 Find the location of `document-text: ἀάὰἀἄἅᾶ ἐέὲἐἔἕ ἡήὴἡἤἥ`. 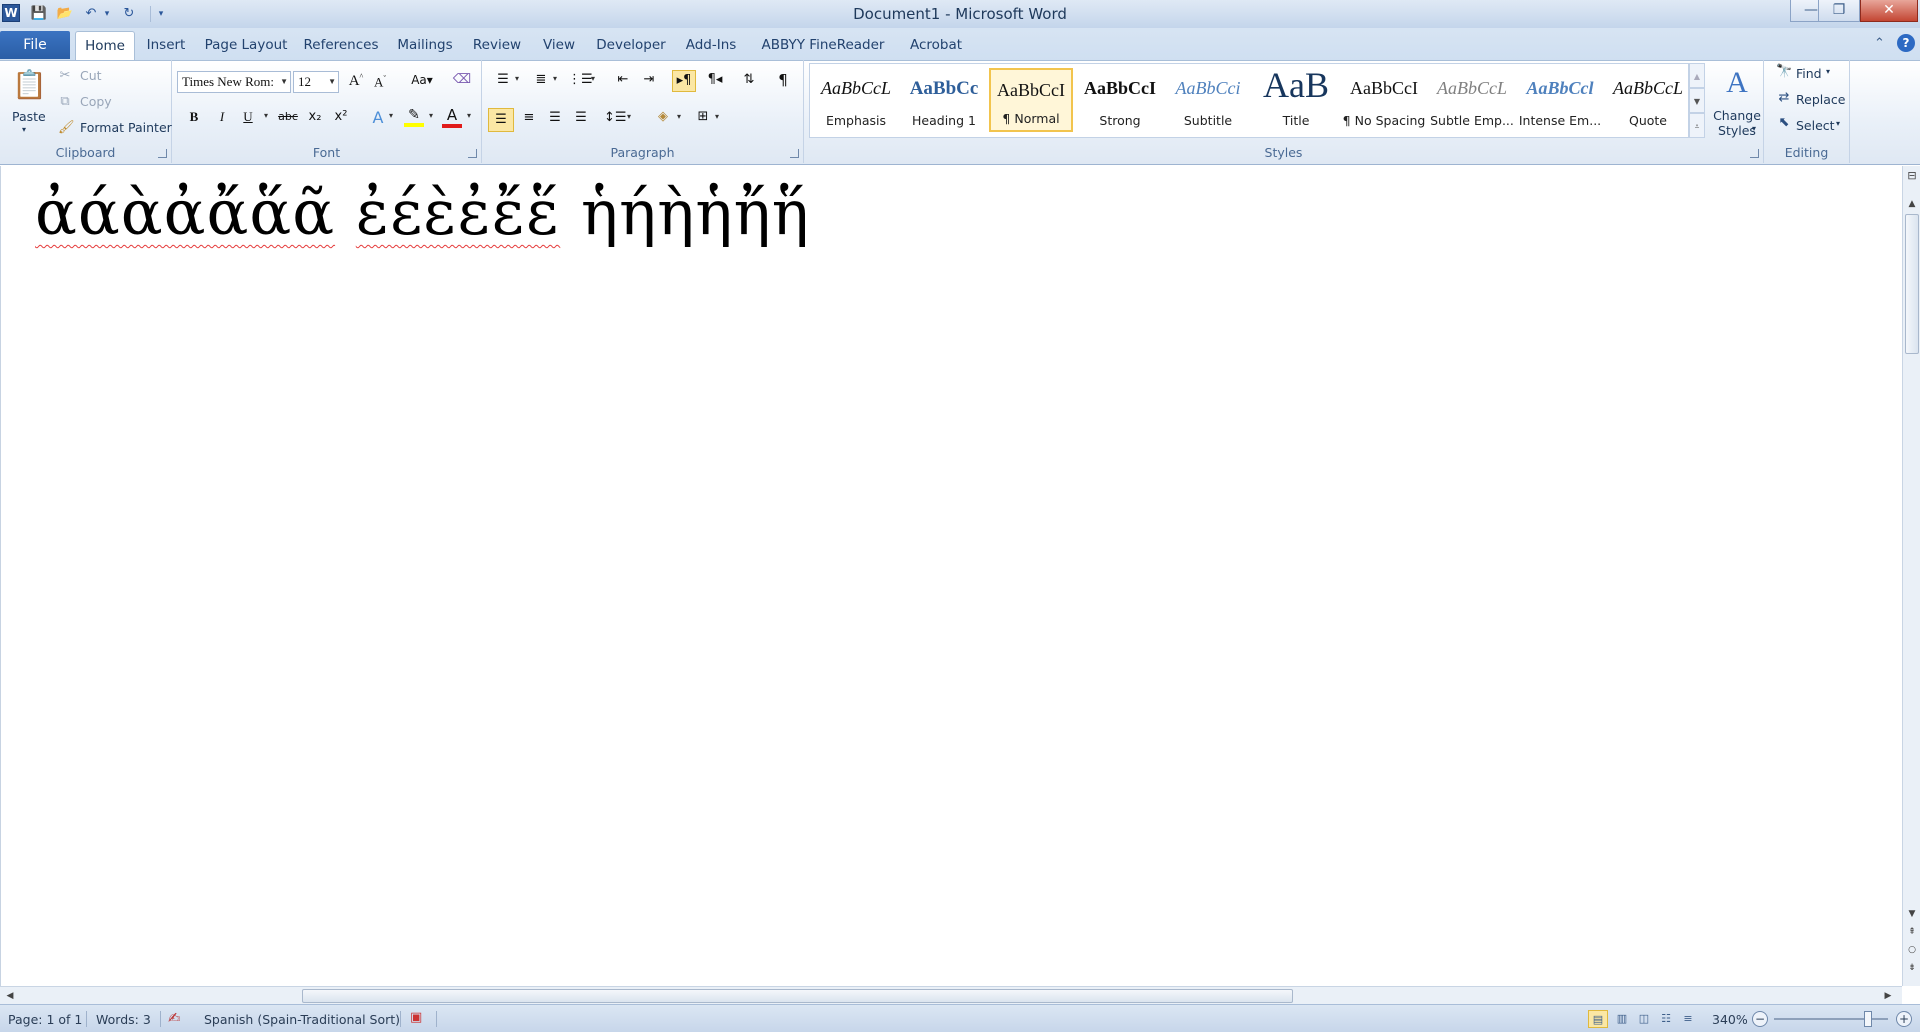

document-text: ἀάὰἀἄἅᾶ ἐέὲἐἔἕ ἡήὴἡἤἥ is located at coordinates (422, 212).